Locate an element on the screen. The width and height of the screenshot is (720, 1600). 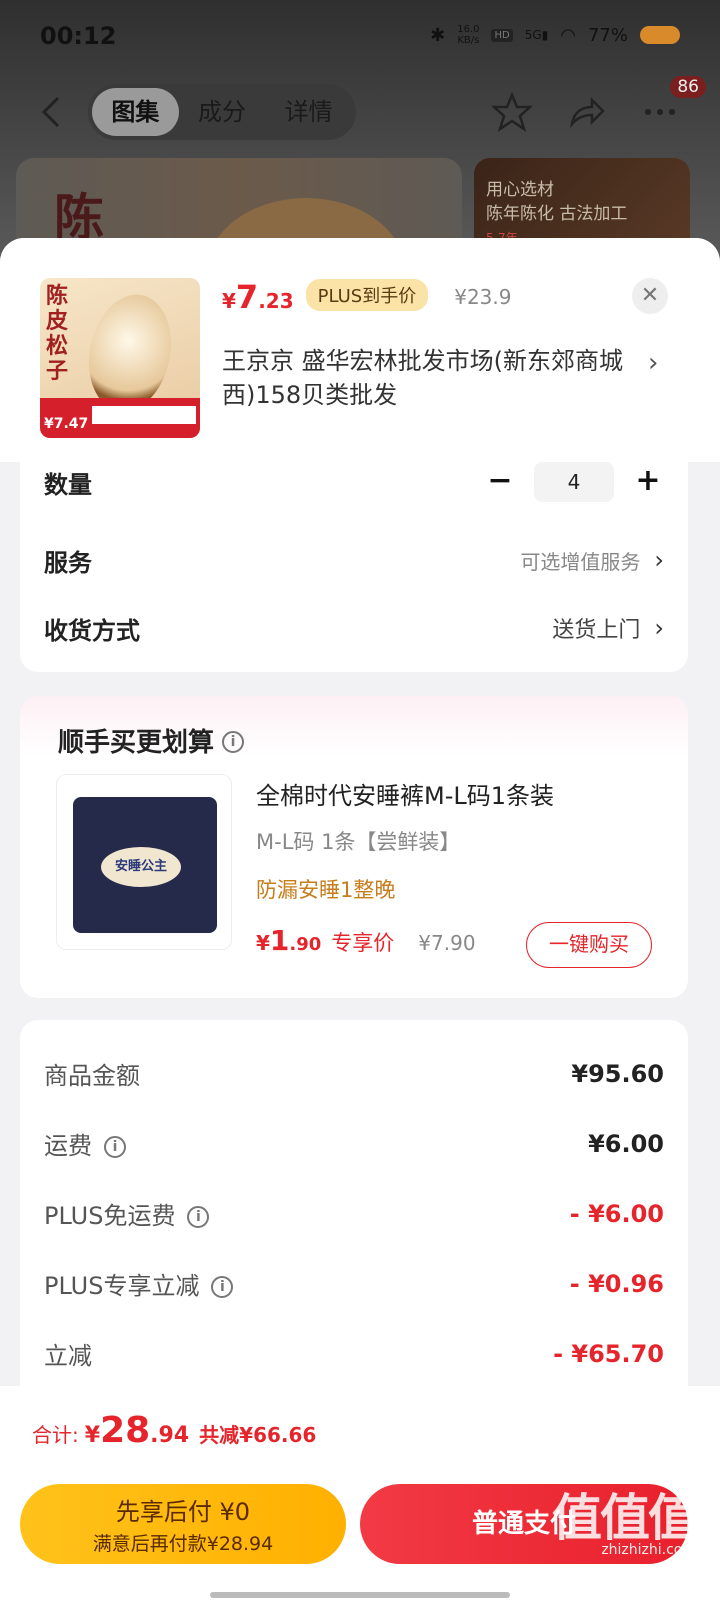
tab-ingredients: 成分 is located at coordinates (222, 112).